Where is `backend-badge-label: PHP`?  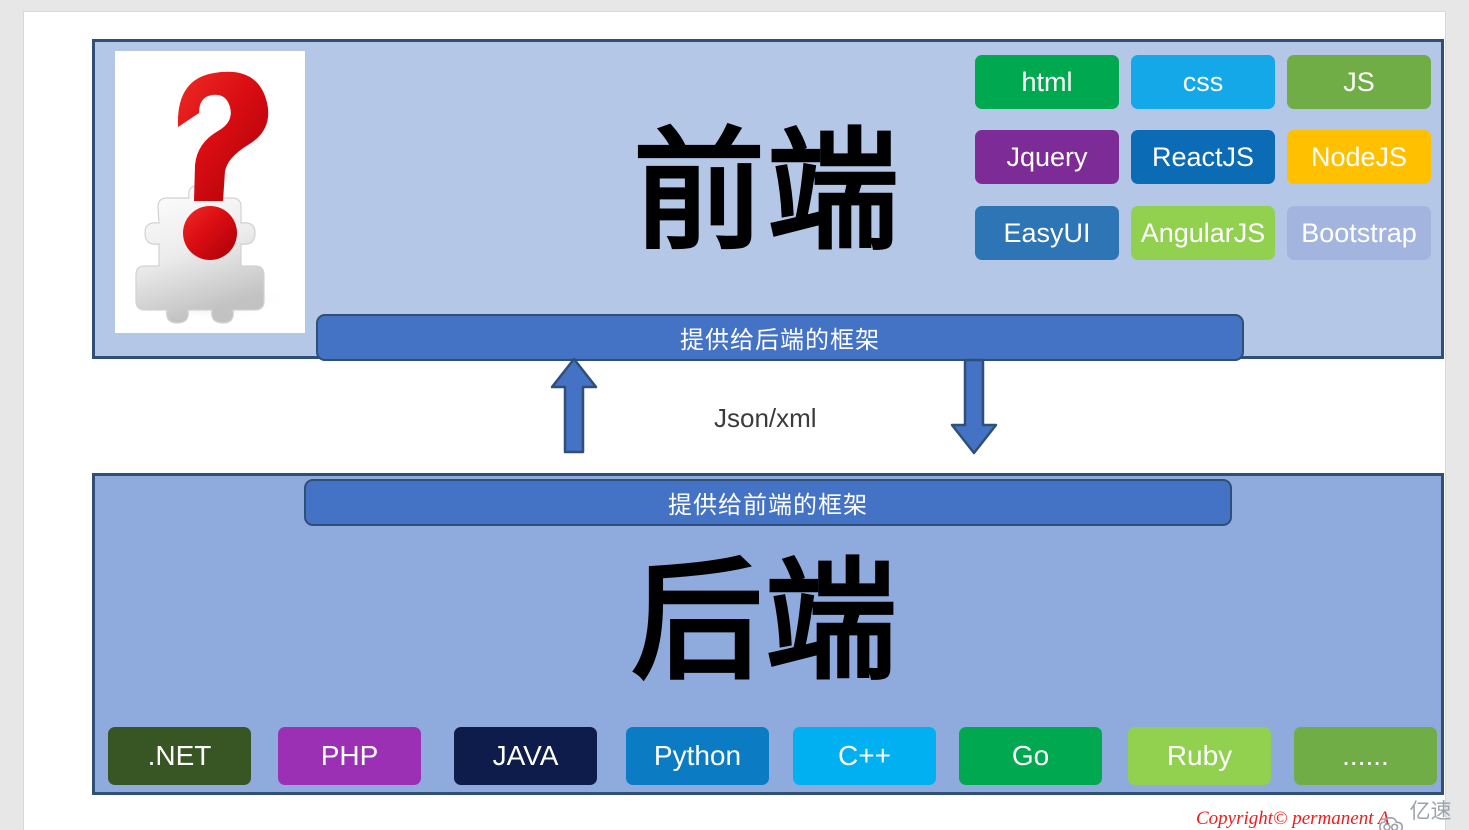
backend-badge-label: PHP is located at coordinates (349, 755).